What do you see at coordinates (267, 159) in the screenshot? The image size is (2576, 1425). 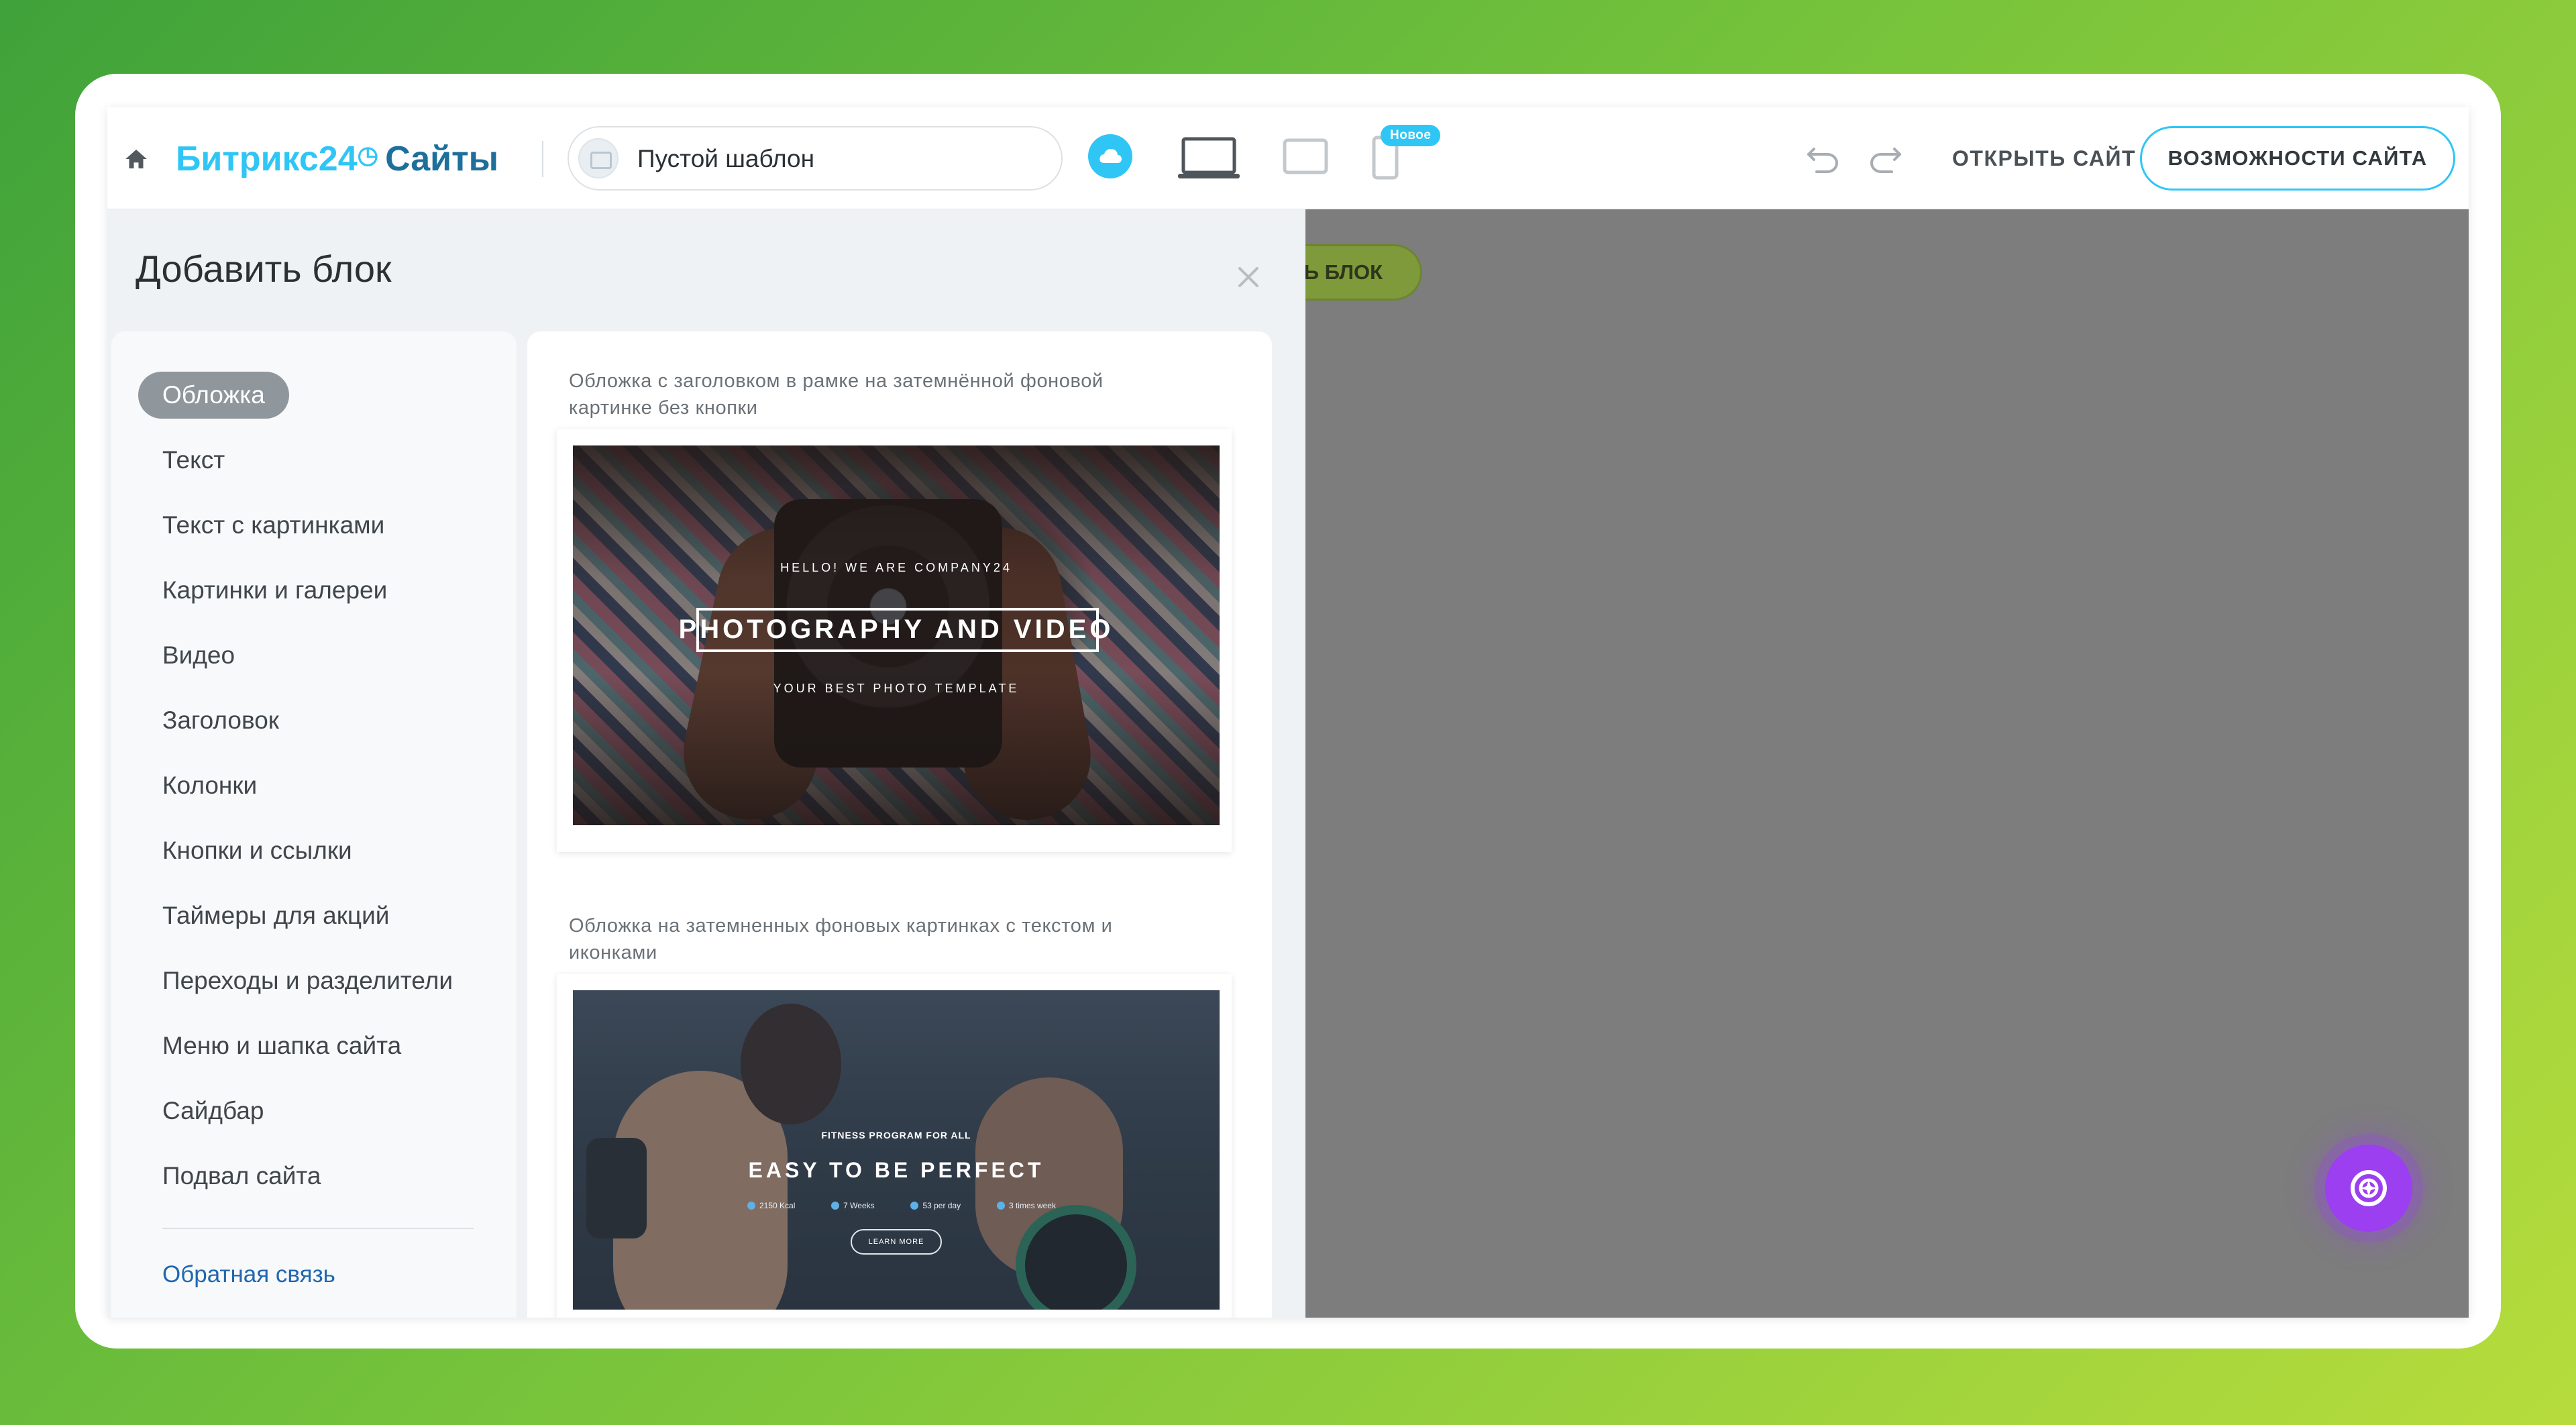 I see `logo-text: Битрикс24` at bounding box center [267, 159].